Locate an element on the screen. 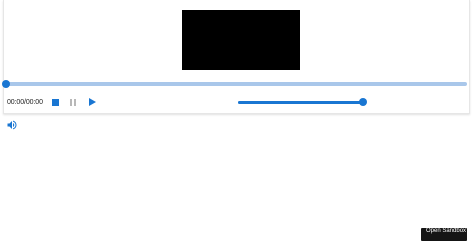 This screenshot has height=248, width=474. open-sandbox-button: Open Sandbox is located at coordinates (444, 234).